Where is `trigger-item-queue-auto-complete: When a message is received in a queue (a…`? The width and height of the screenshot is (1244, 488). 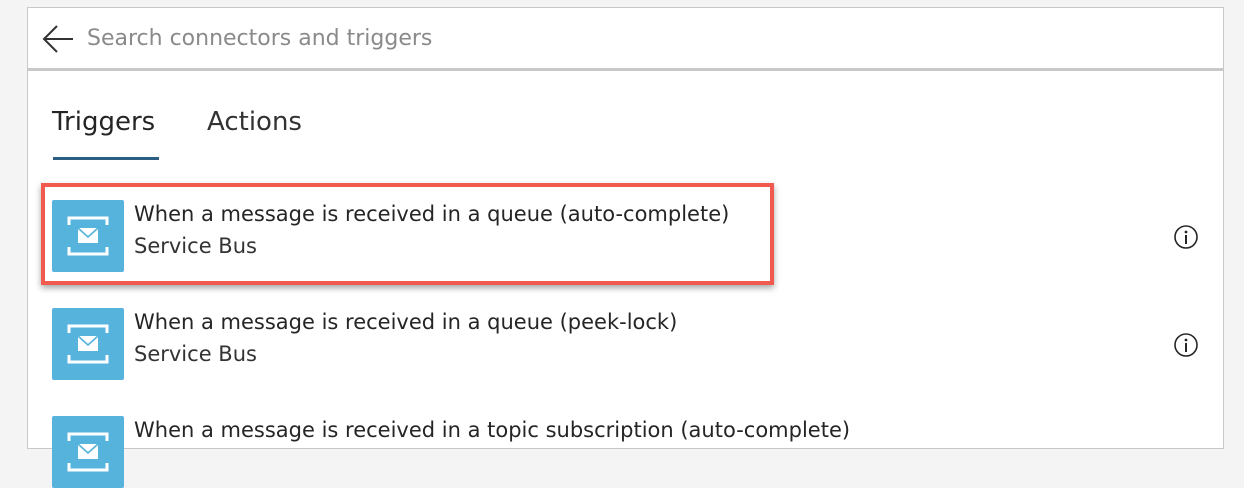
trigger-item-queue-auto-complete: When a message is received in a queue (a… is located at coordinates (627, 236).